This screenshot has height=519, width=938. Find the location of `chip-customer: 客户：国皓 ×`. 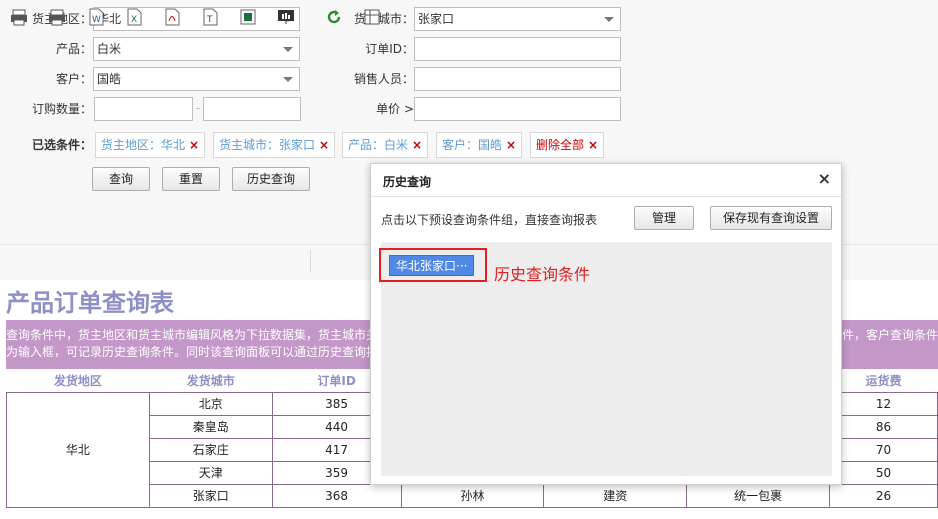

chip-customer: 客户：国皓 × is located at coordinates (479, 145).